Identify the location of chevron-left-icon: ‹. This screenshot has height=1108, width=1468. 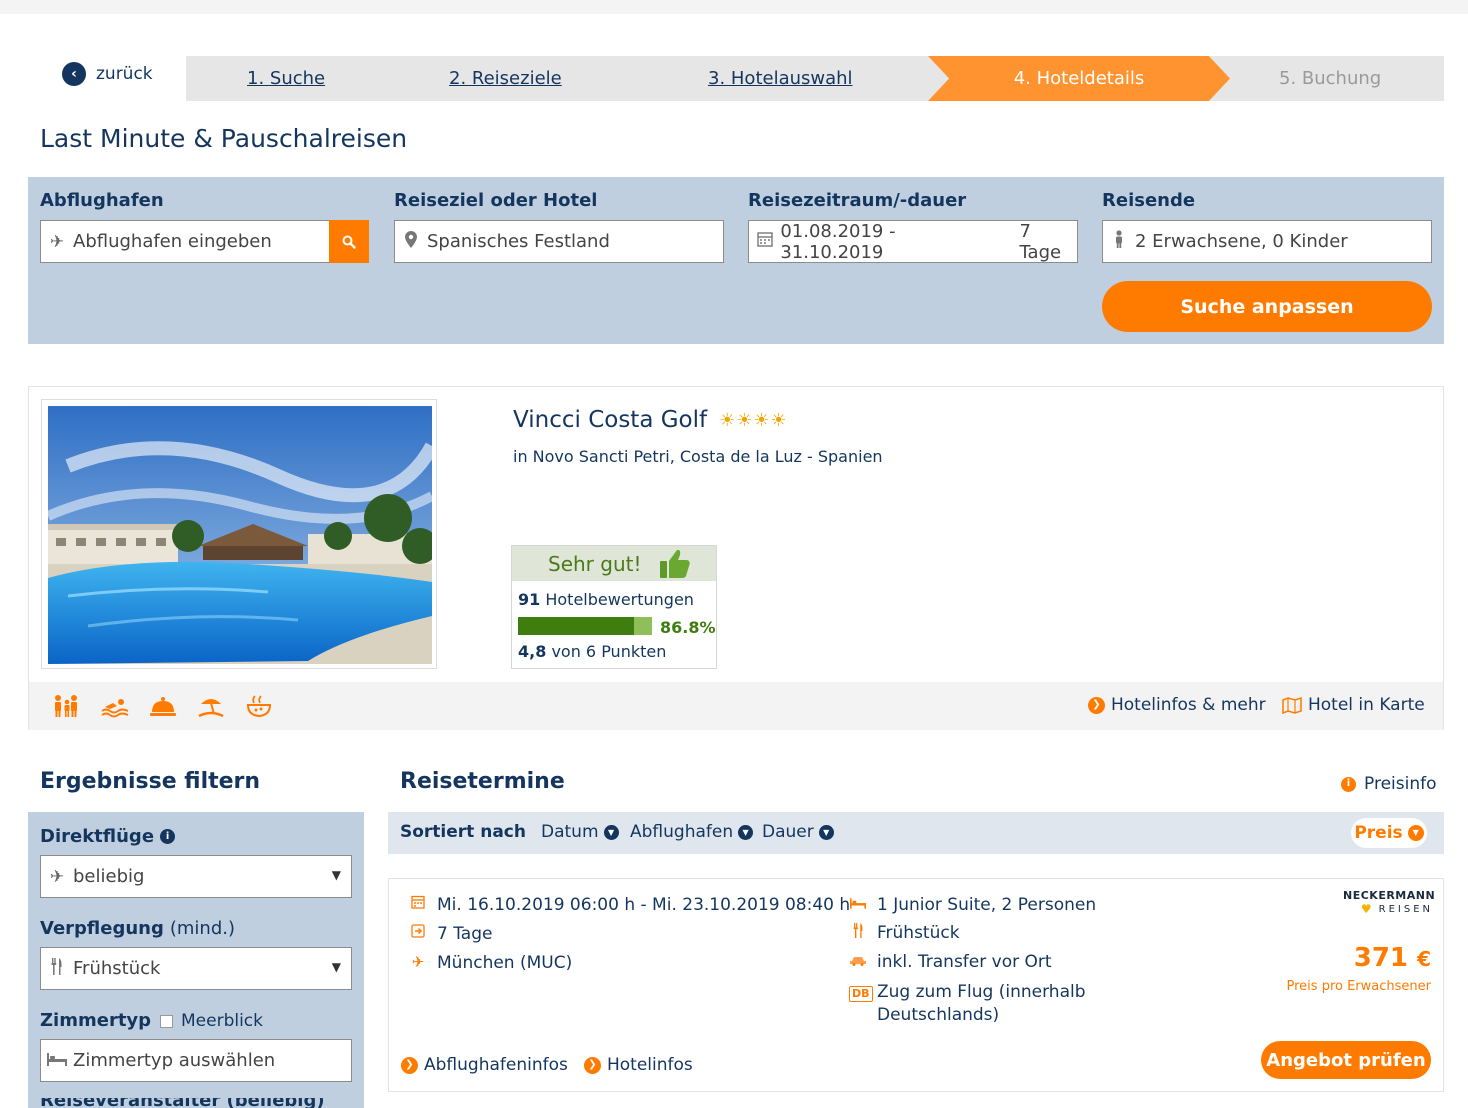
(74, 74).